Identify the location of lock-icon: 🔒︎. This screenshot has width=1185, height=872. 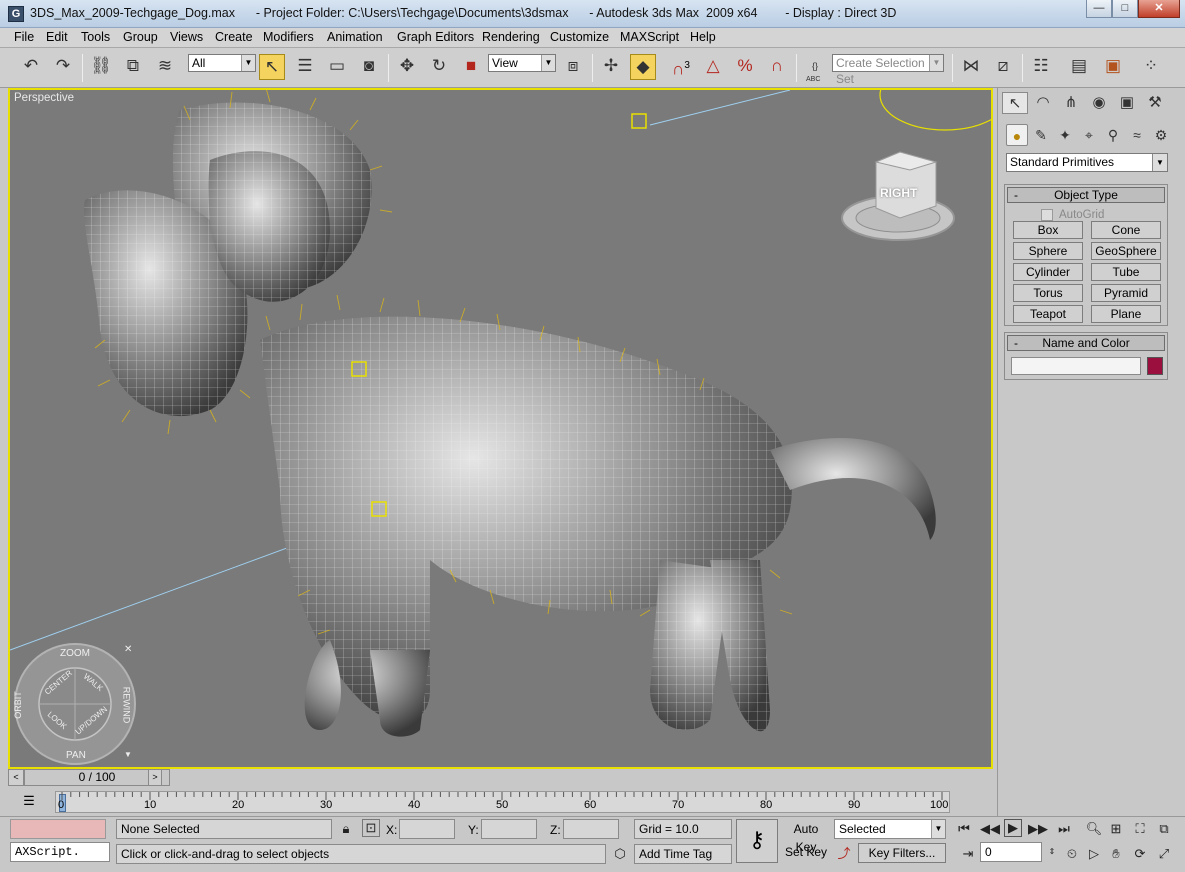
(346, 829).